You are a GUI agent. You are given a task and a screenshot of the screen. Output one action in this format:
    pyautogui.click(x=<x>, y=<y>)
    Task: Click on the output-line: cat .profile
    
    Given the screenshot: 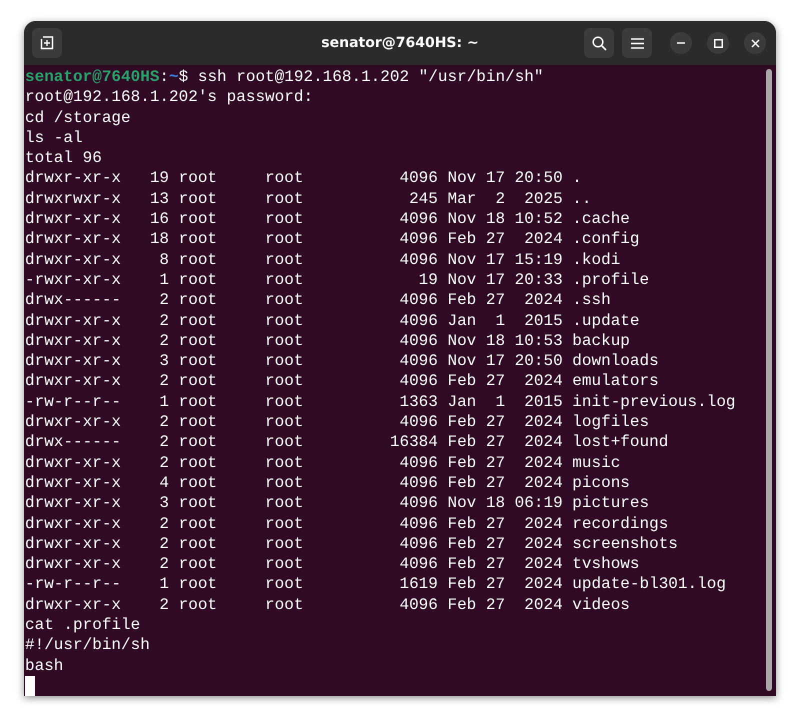 What is the action you would take?
    pyautogui.click(x=83, y=625)
    